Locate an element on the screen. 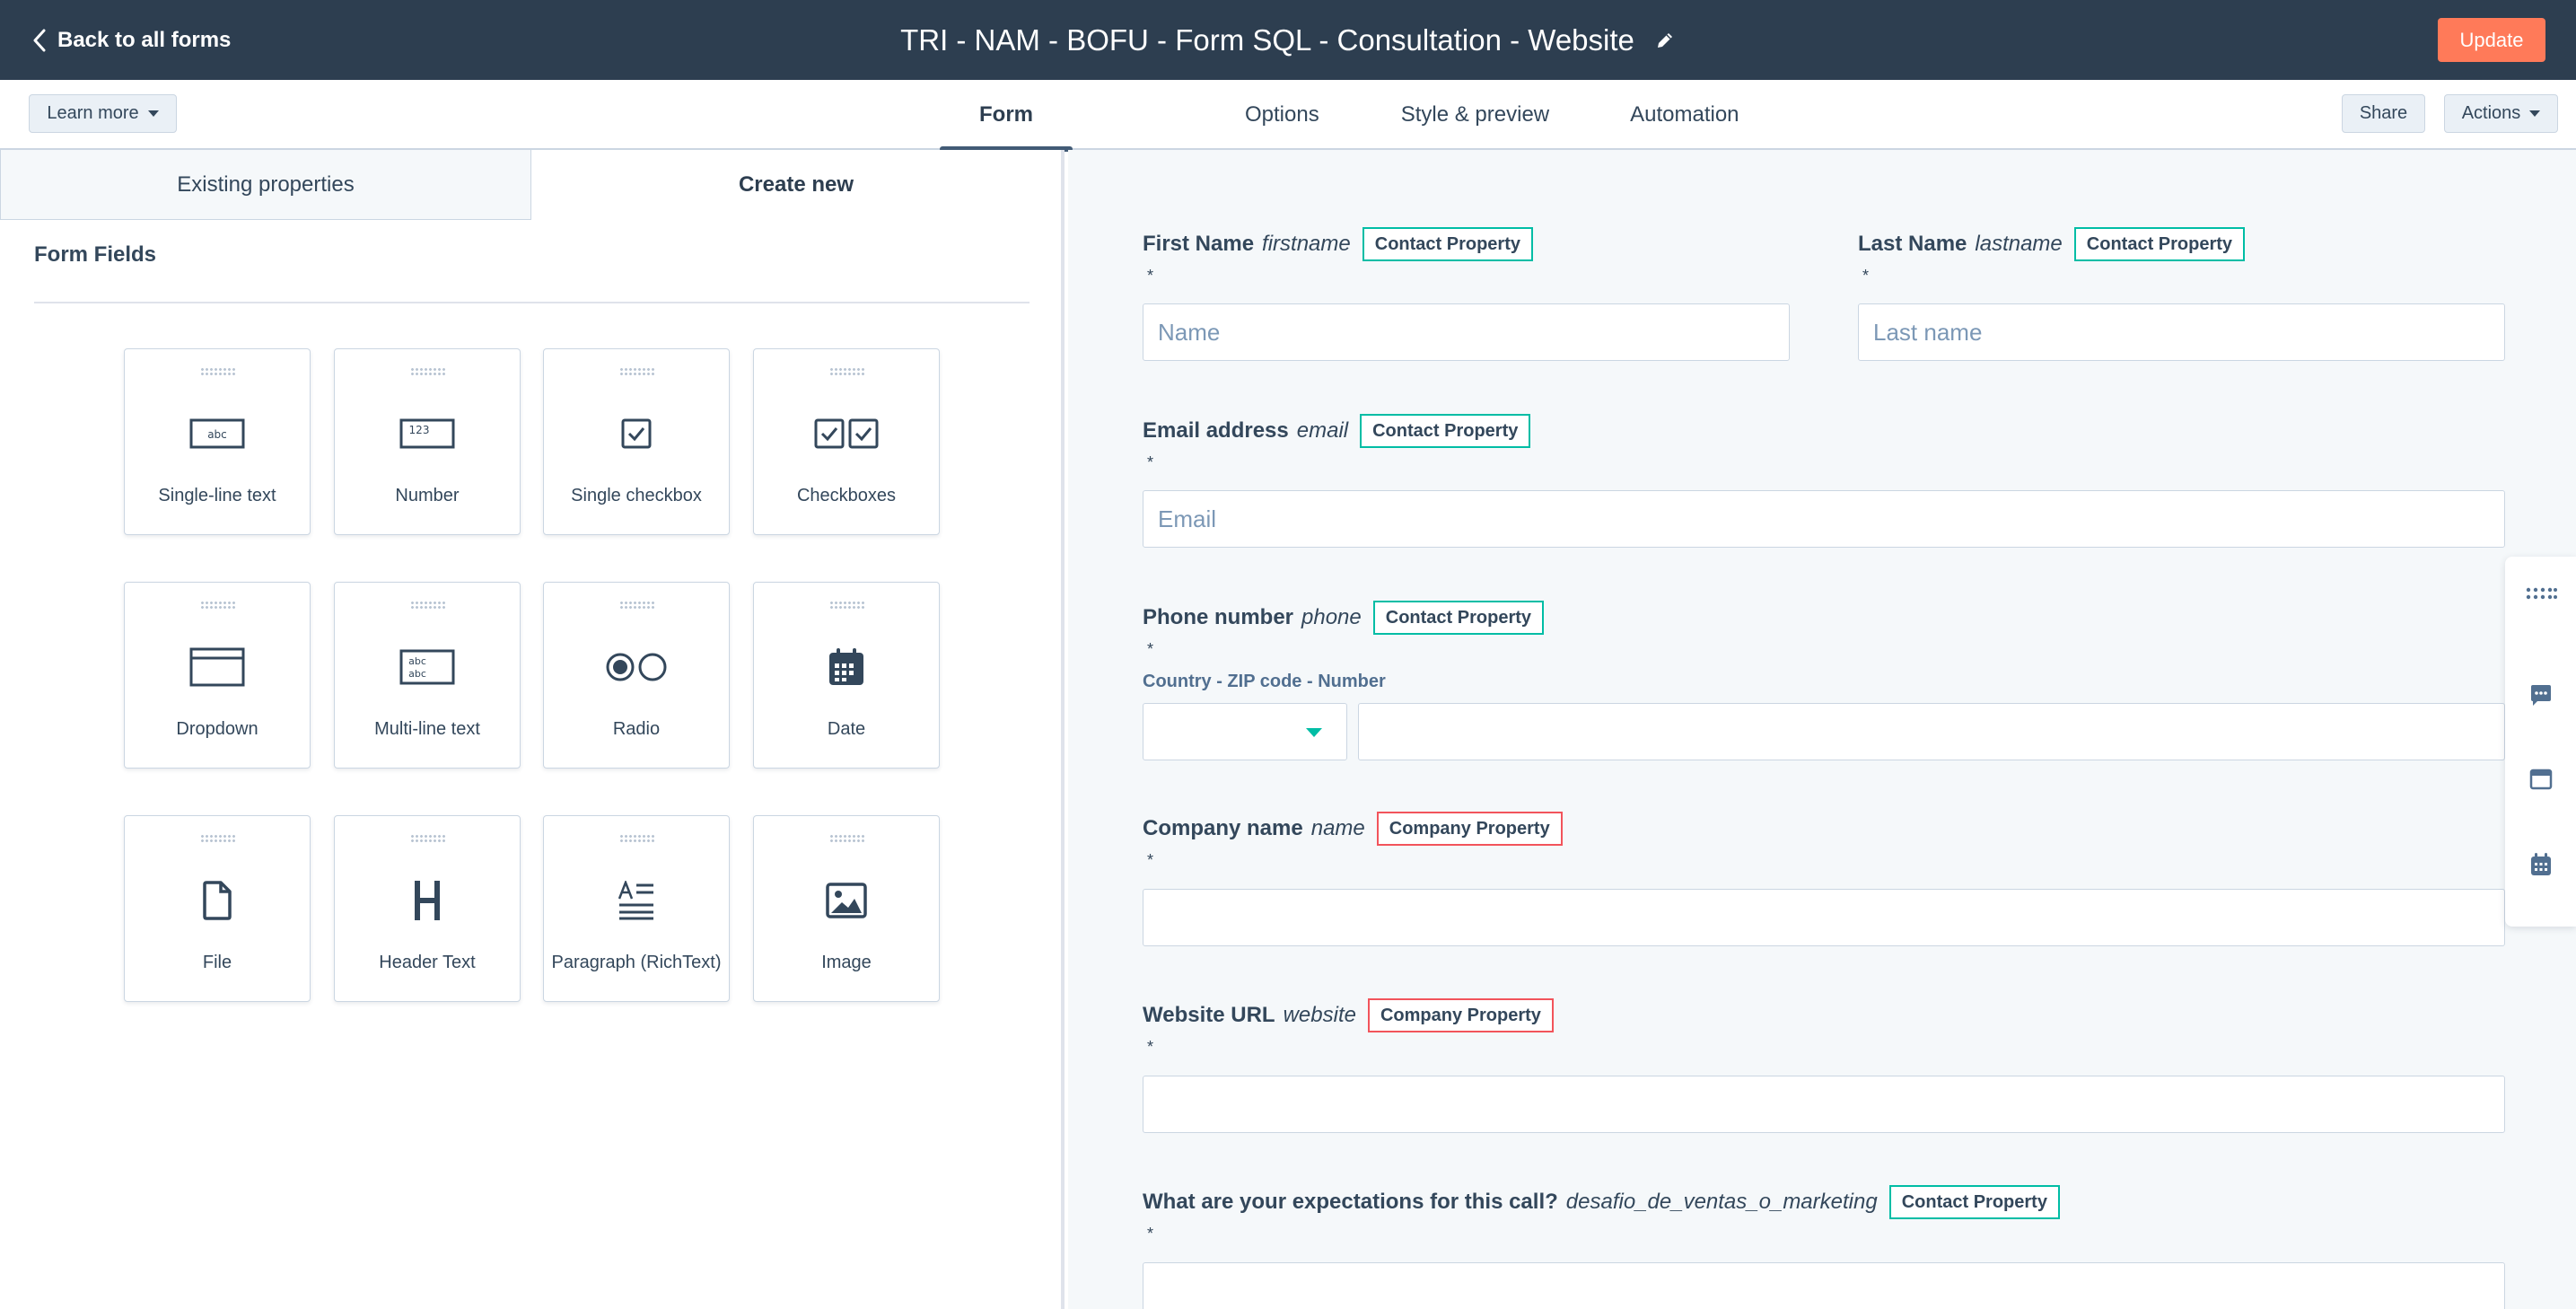 Image resolution: width=2576 pixels, height=1309 pixels. field-type-file: File is located at coordinates (217, 908).